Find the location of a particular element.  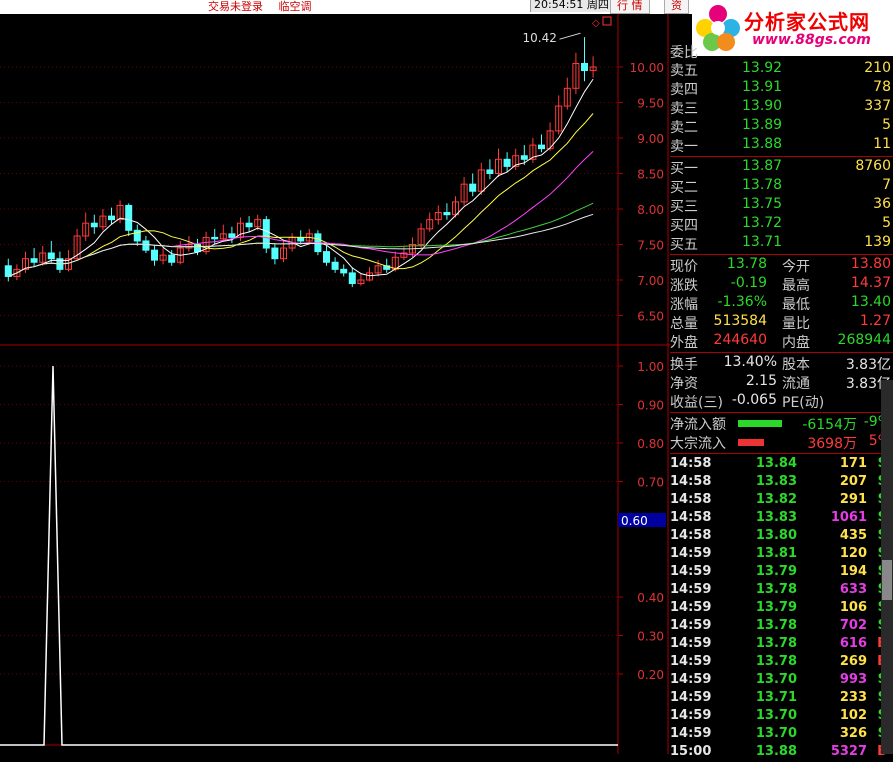

stat-label: 量比 is located at coordinates (796, 324).